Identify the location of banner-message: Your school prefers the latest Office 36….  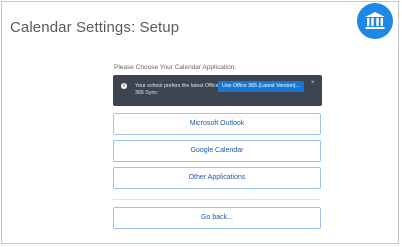
(177, 89).